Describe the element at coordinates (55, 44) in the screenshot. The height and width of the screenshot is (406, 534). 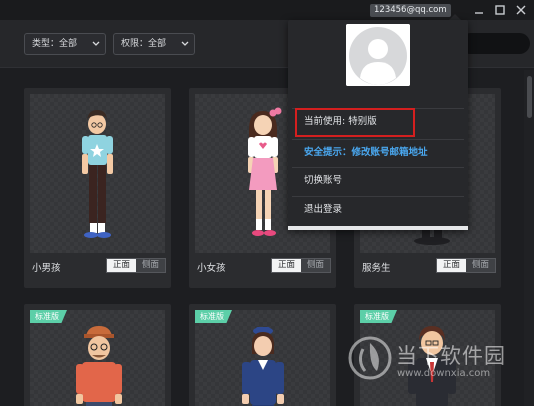
I see `type-filter-label: 类型：全部` at that location.